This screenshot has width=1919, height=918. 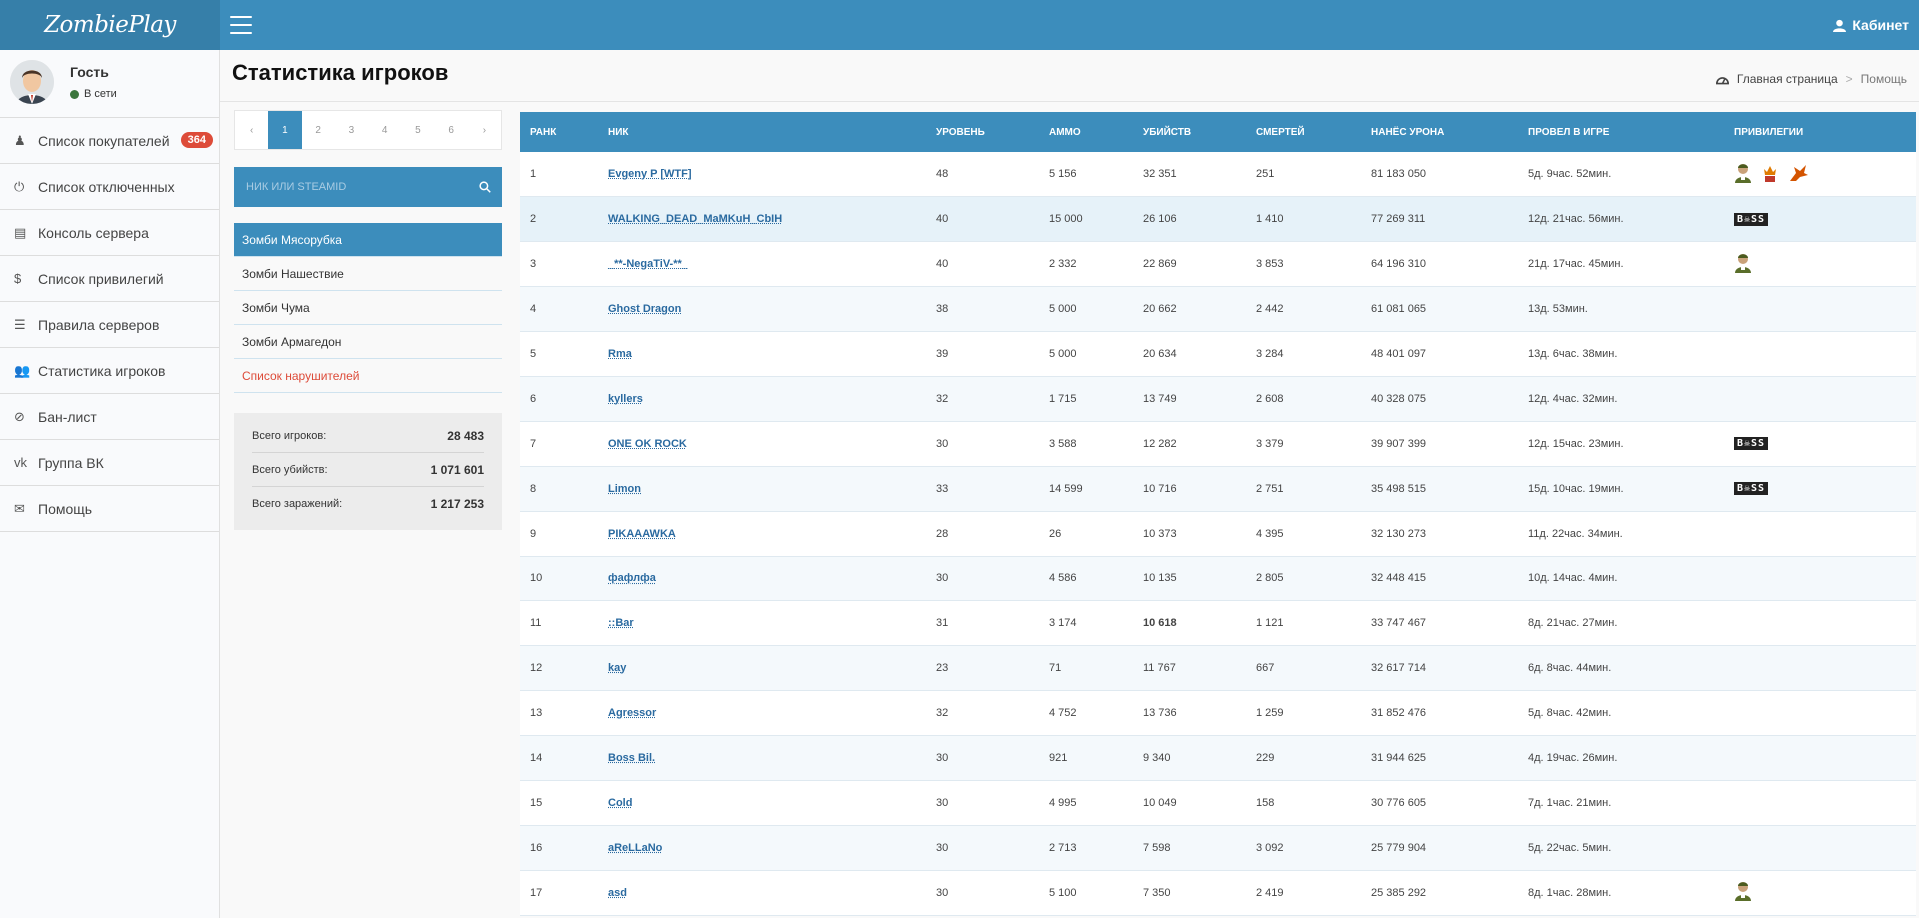 I want to click on pagination-page-1: 1, so click(x=285, y=130).